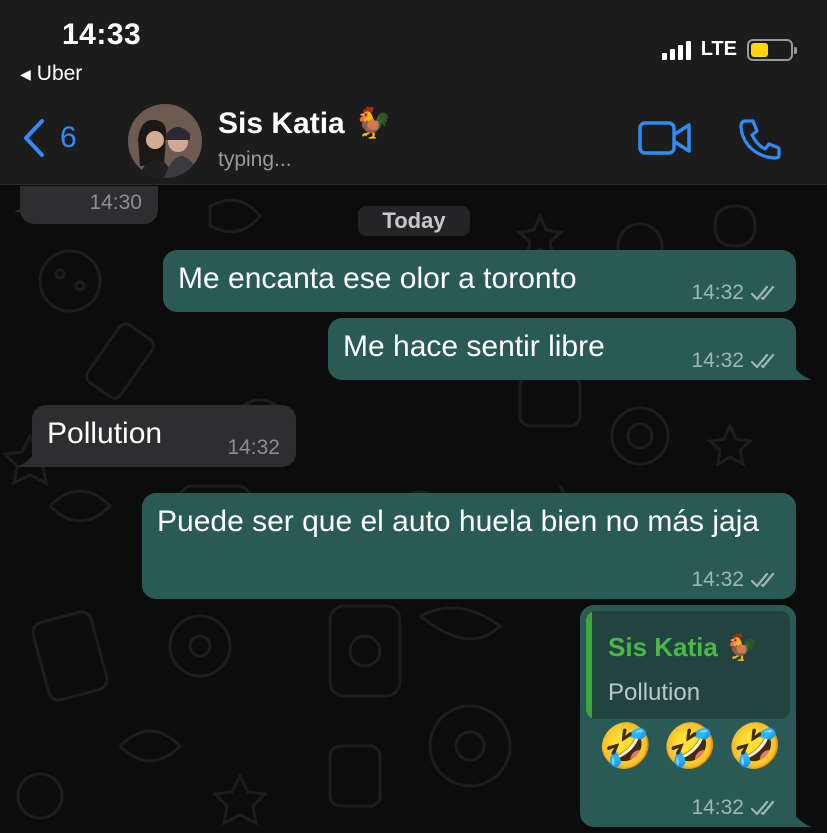  What do you see at coordinates (663, 647) in the screenshot?
I see `quoted-sender-name: Sis Katia` at bounding box center [663, 647].